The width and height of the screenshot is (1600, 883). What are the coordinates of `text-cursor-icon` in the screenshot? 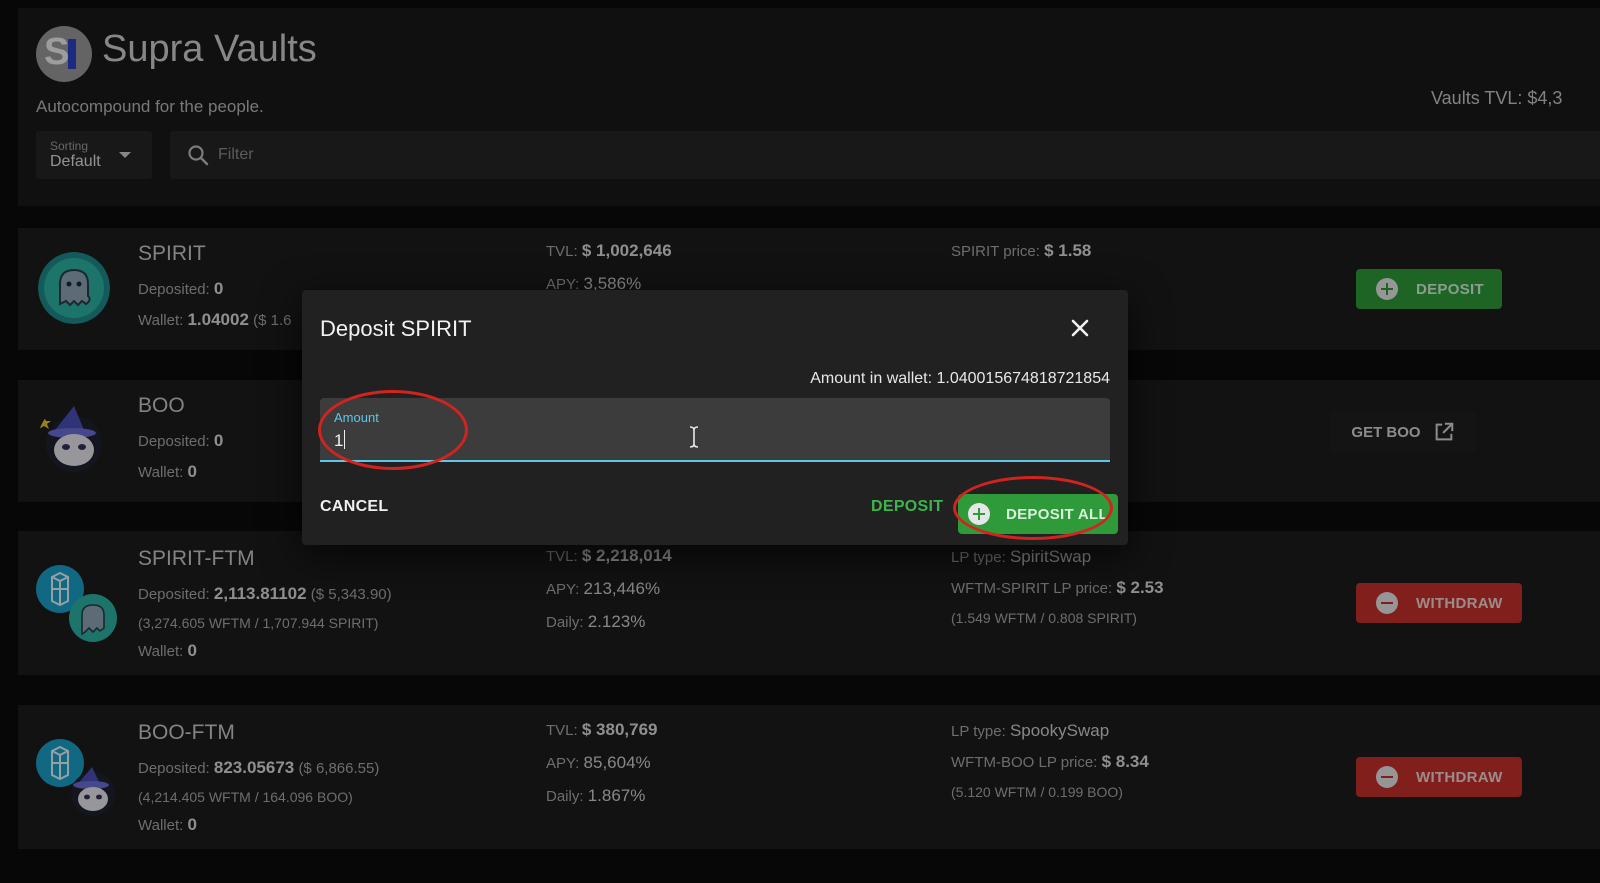 It's located at (694, 437).